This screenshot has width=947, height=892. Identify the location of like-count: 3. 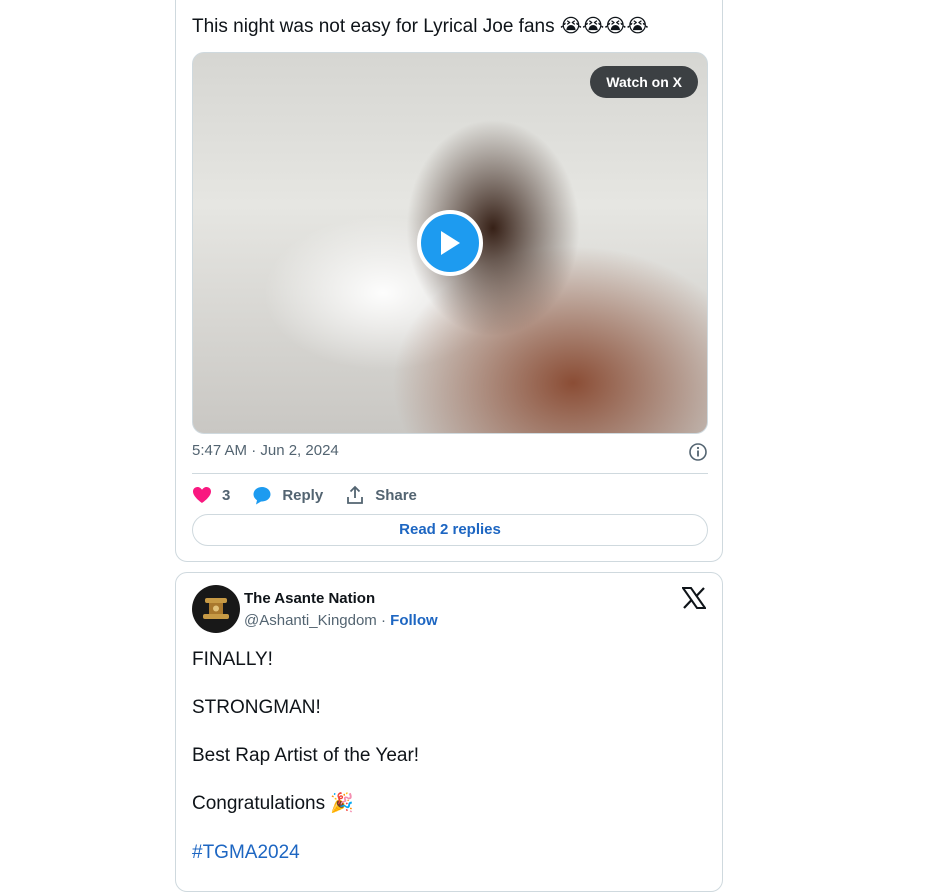
(226, 495).